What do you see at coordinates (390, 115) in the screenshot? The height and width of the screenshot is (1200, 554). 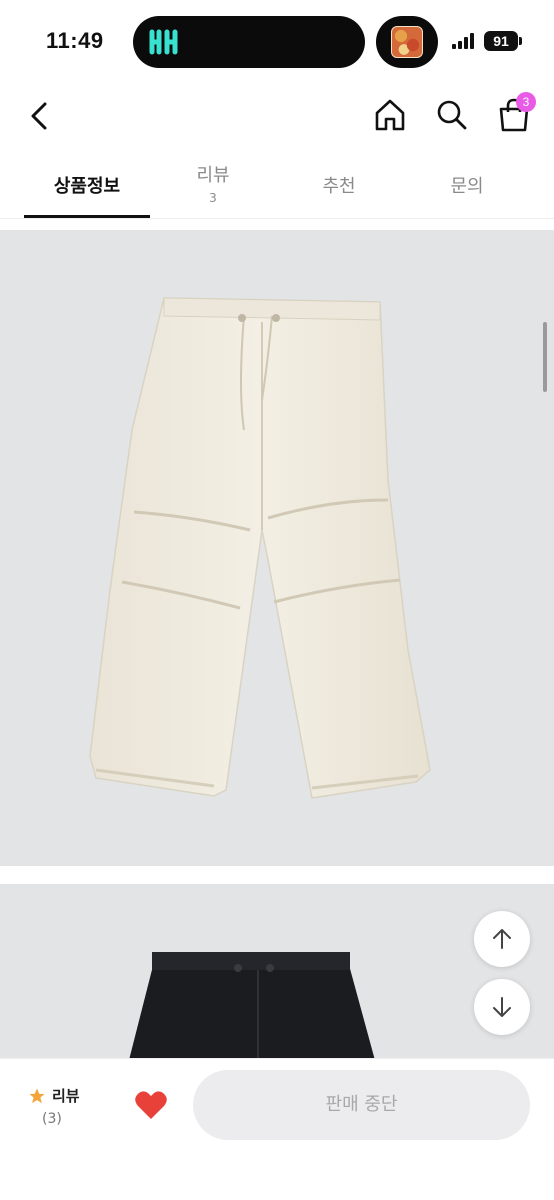 I see `home-icon` at bounding box center [390, 115].